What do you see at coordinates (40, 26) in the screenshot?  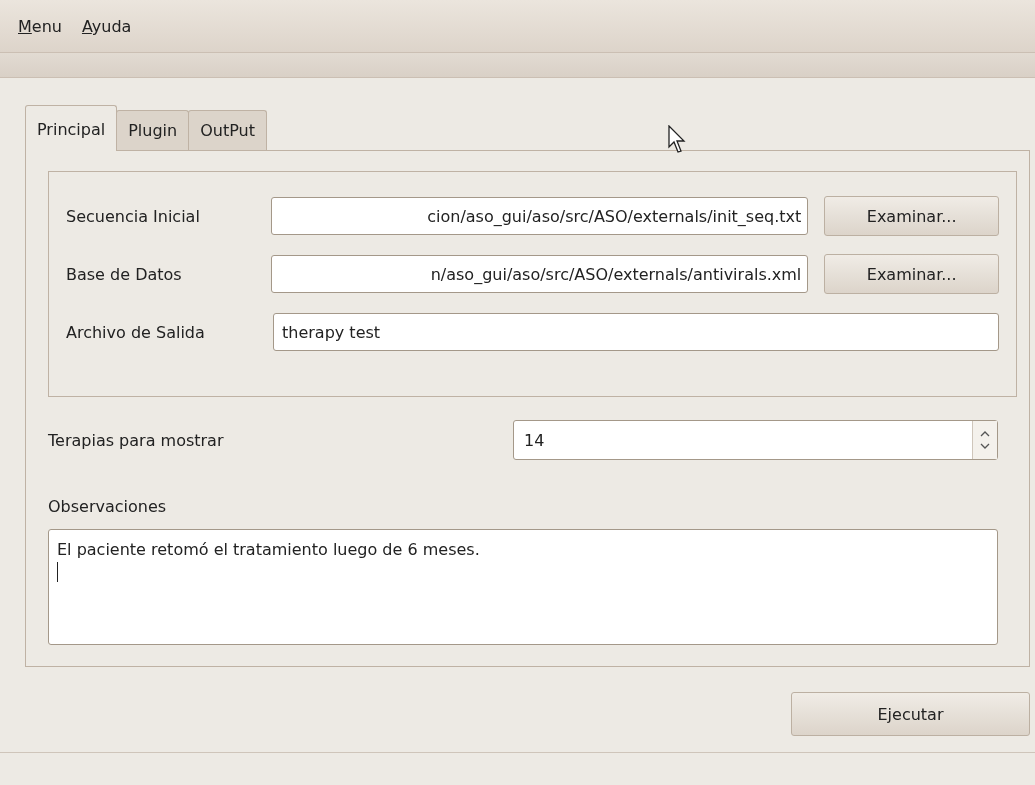 I see `menu-item: Menu` at bounding box center [40, 26].